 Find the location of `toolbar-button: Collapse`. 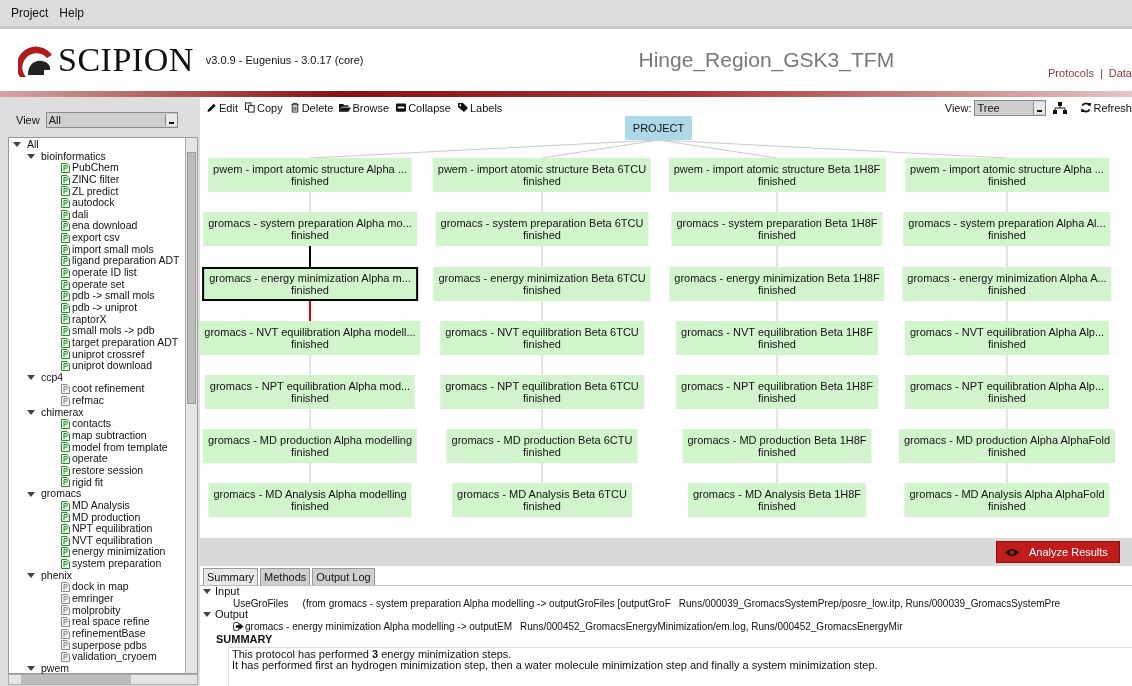

toolbar-button: Collapse is located at coordinates (423, 107).